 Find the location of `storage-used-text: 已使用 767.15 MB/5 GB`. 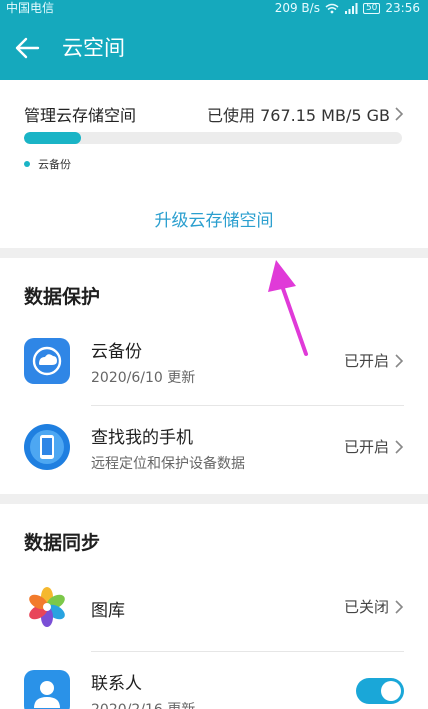

storage-used-text: 已使用 767.15 MB/5 GB is located at coordinates (298, 115).